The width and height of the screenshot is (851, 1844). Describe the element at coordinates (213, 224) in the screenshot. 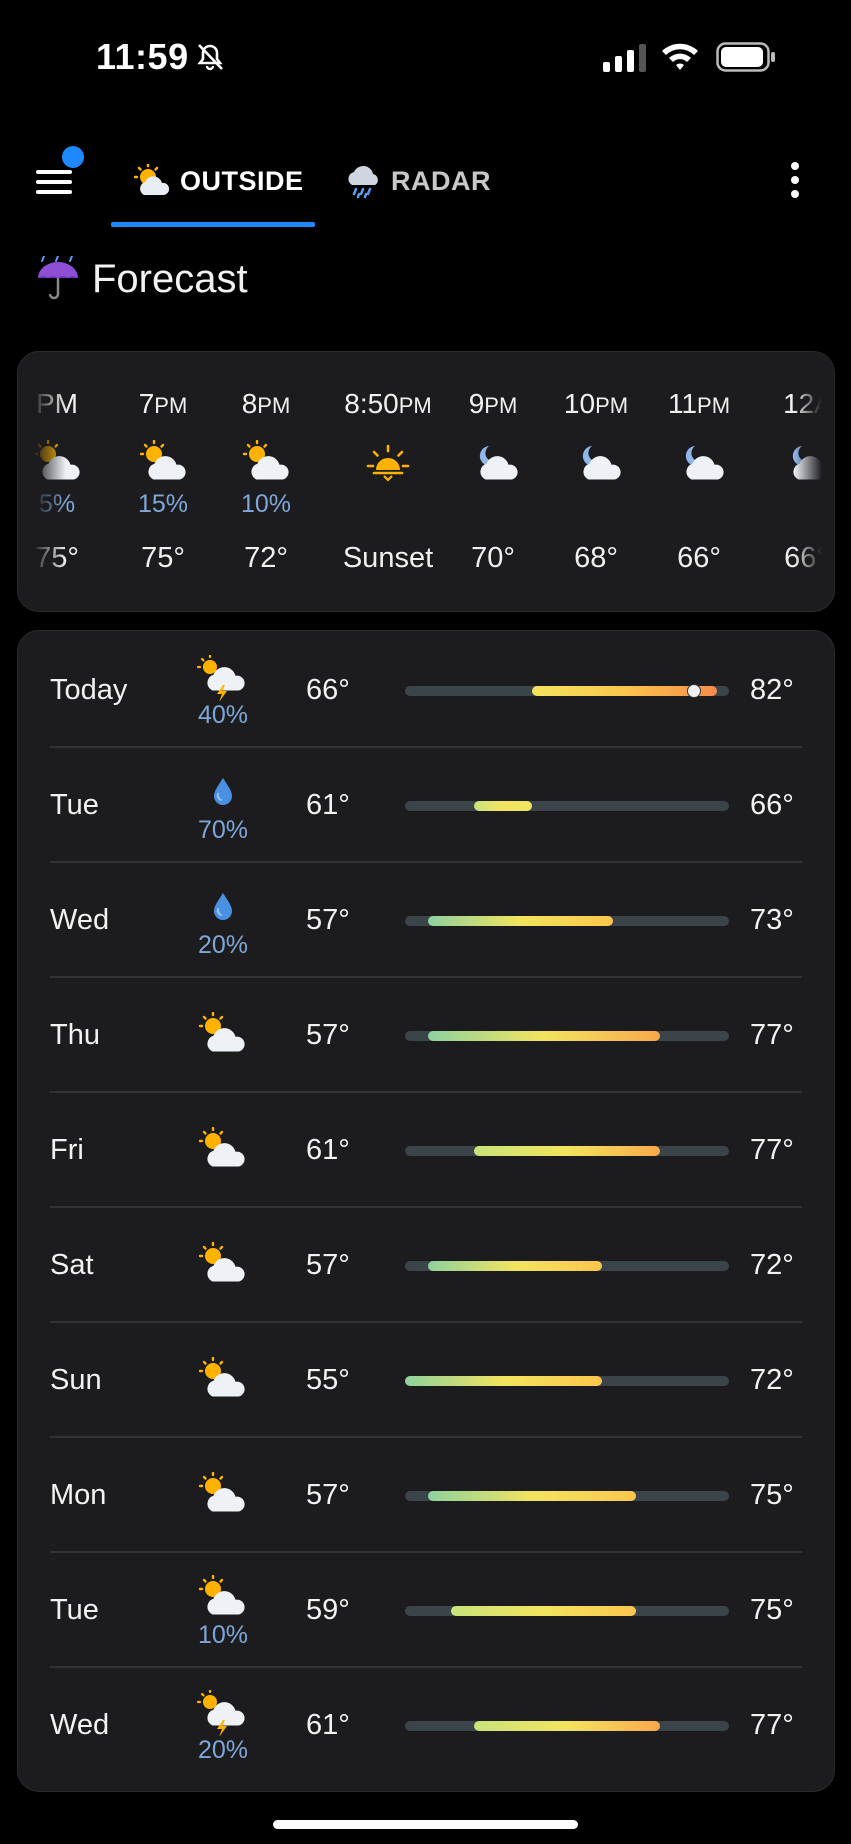

I see `active-tab-indicator` at that location.